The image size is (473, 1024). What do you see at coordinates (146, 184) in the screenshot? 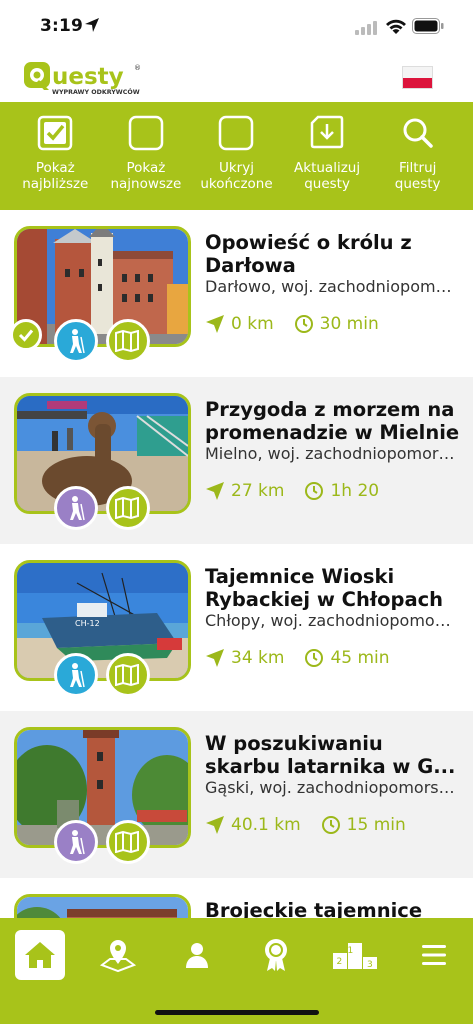
I see `tool-label: najnowsze` at bounding box center [146, 184].